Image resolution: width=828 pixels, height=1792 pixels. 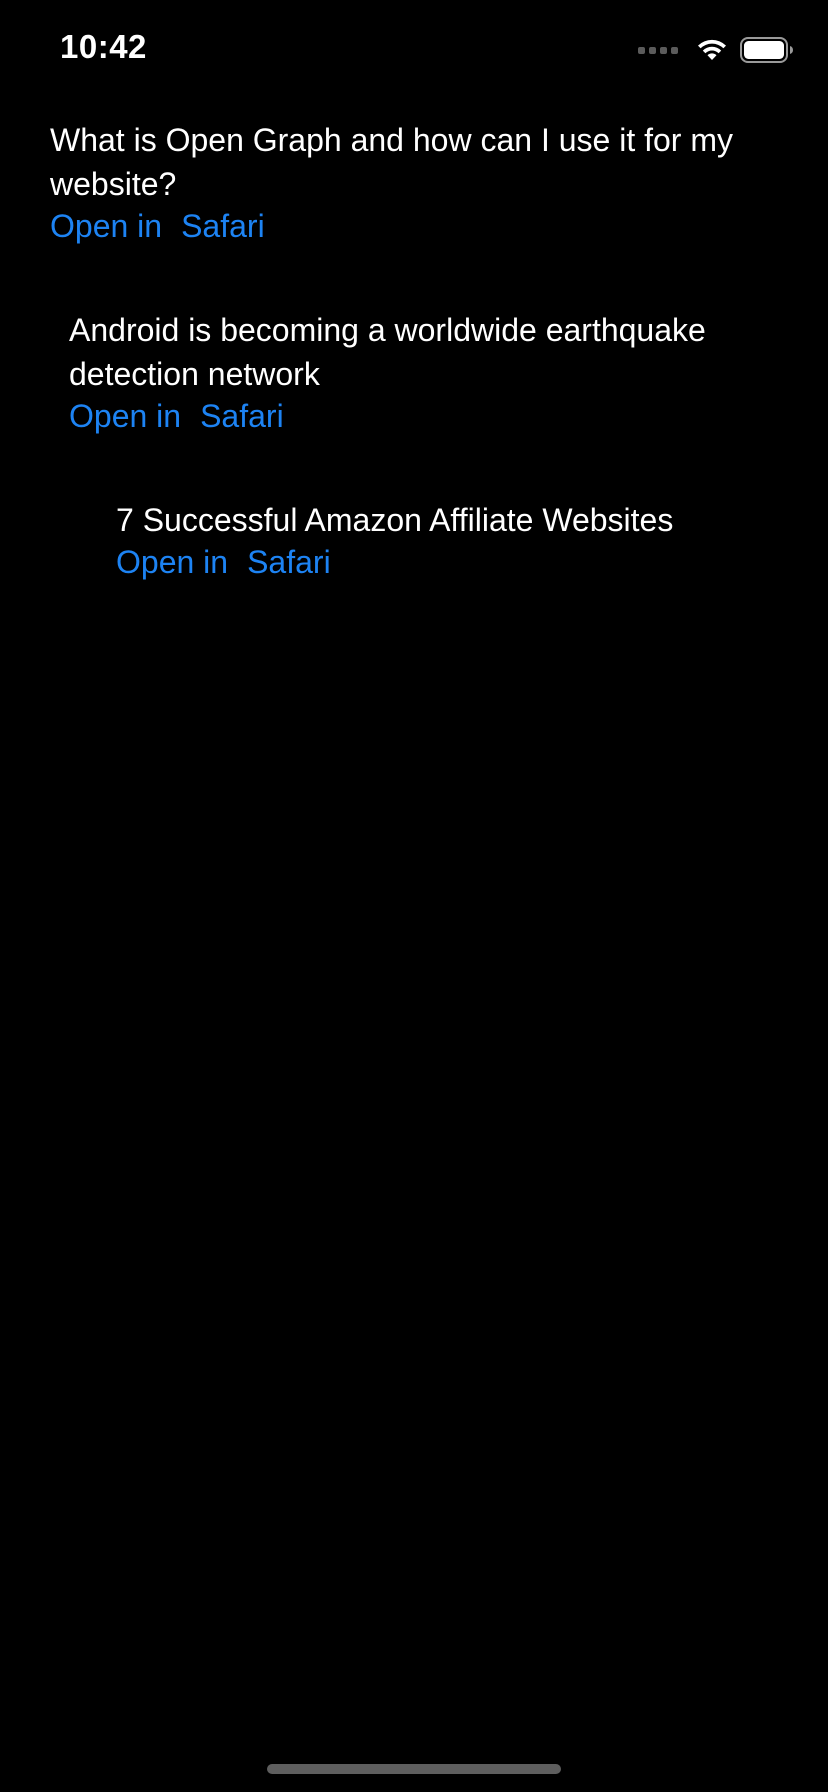 What do you see at coordinates (414, 1769) in the screenshot?
I see `home-indicator` at bounding box center [414, 1769].